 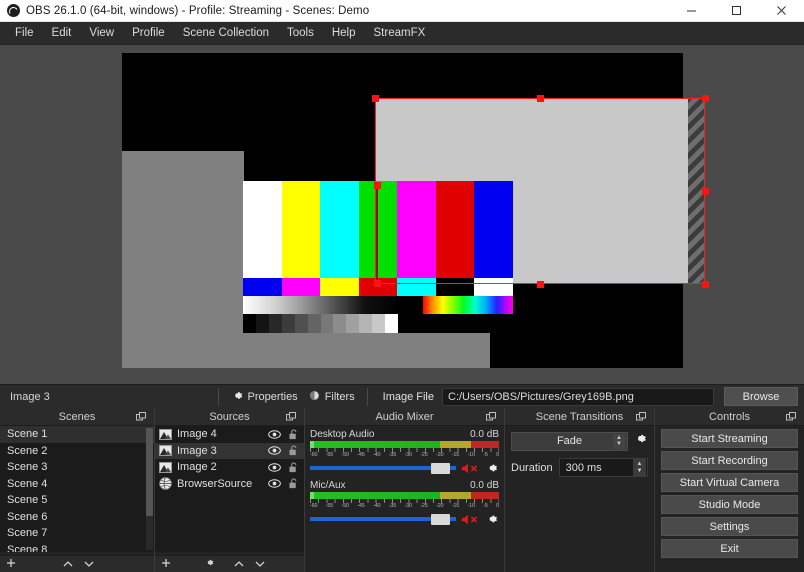 I want to click on start-recording-button: Start Recording, so click(x=729, y=460).